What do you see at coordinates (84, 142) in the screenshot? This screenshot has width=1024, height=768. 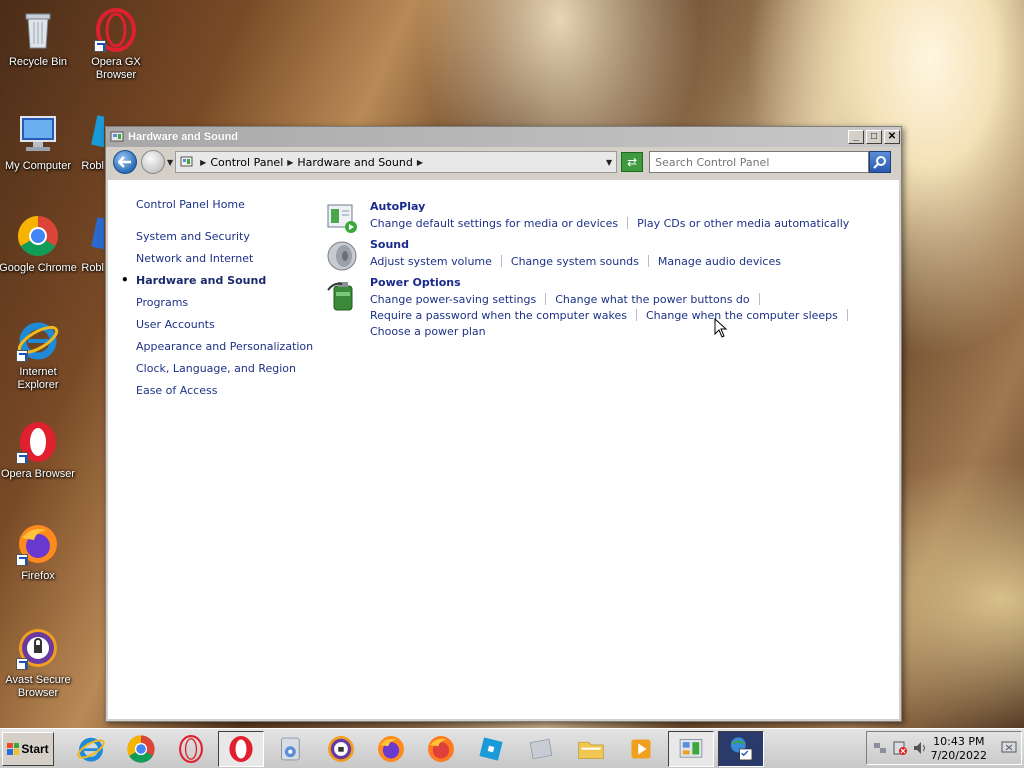 I see `roblox-shortcut: Robl` at bounding box center [84, 142].